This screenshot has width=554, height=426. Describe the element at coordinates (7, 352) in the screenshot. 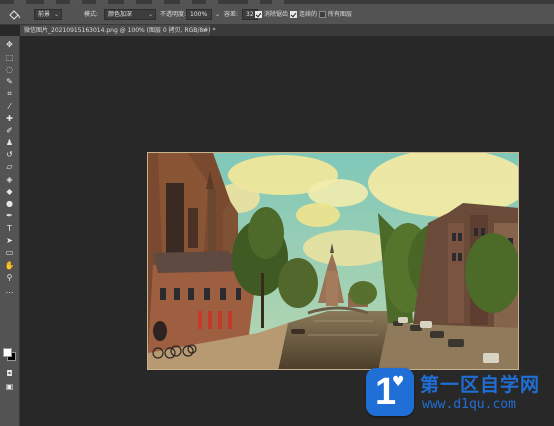

I see `foreground-color-swatch` at that location.